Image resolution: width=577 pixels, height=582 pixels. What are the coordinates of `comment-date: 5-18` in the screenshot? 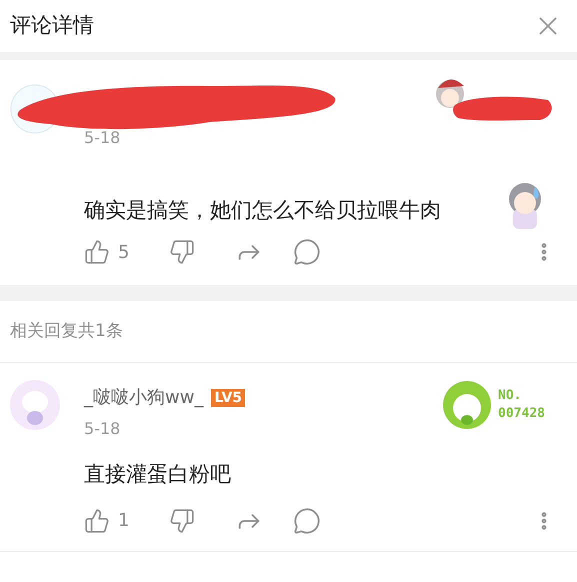 It's located at (102, 137).